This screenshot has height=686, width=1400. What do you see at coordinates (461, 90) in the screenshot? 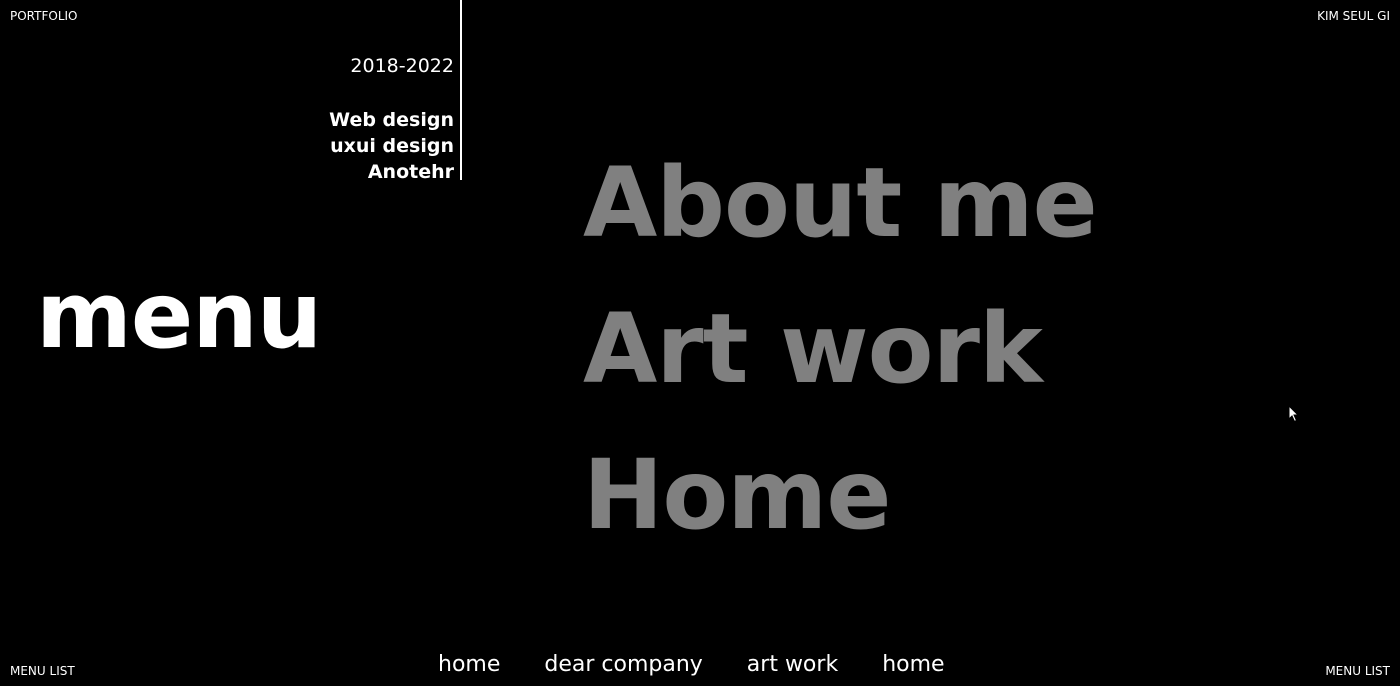
I see `vertical-divider` at bounding box center [461, 90].